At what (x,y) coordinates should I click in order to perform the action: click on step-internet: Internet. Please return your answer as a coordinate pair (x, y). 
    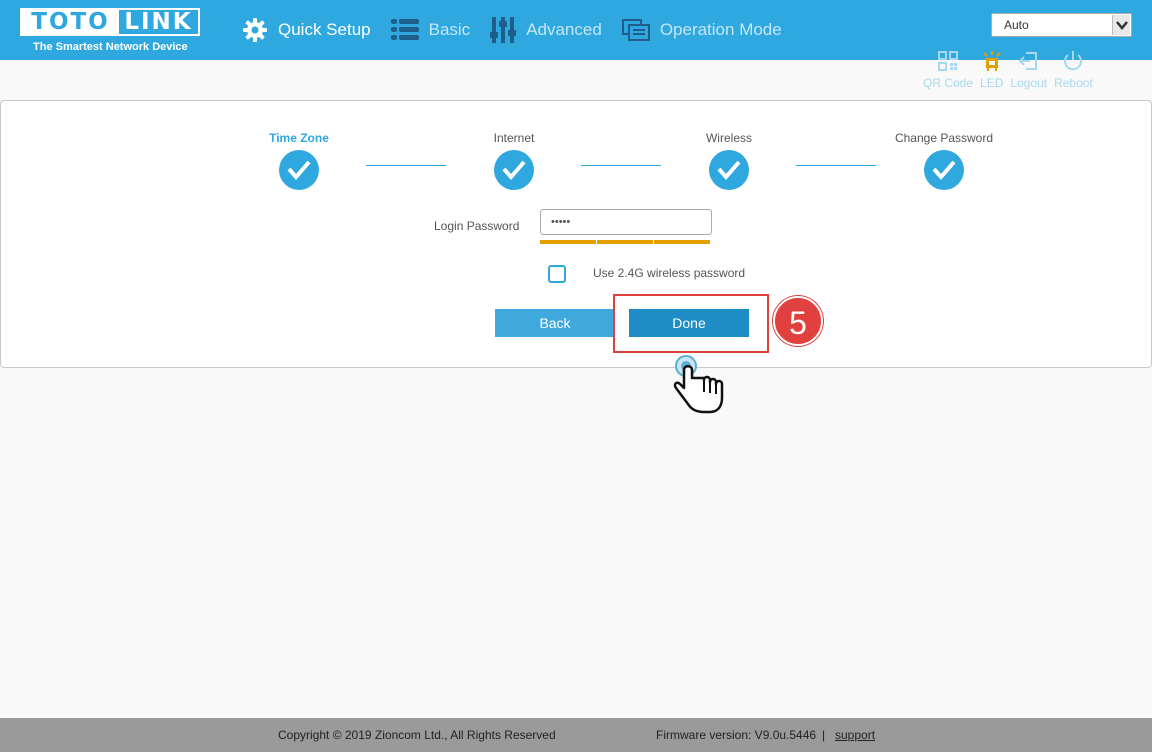
    Looking at the image, I should click on (514, 160).